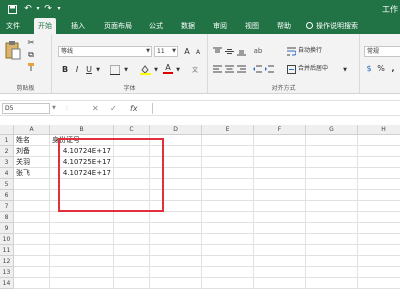  Describe the element at coordinates (280, 130) in the screenshot. I see `column-header-f: F` at that location.